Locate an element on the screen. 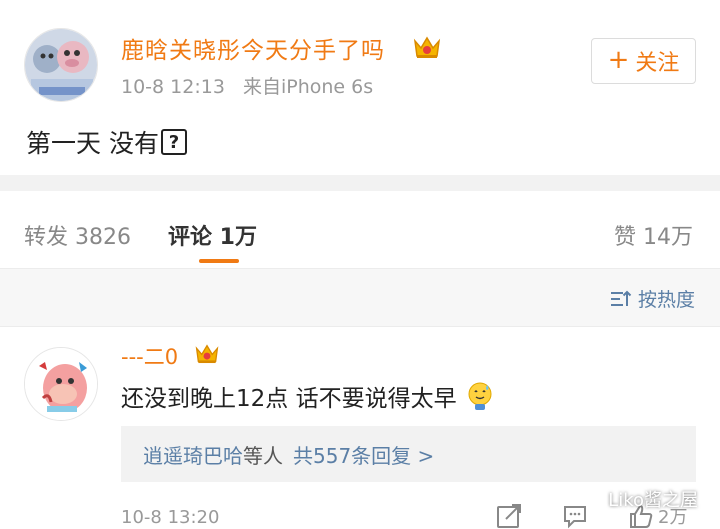 Image resolution: width=720 pixels, height=529 pixels. reply-mid-text: 等人 is located at coordinates (263, 455).